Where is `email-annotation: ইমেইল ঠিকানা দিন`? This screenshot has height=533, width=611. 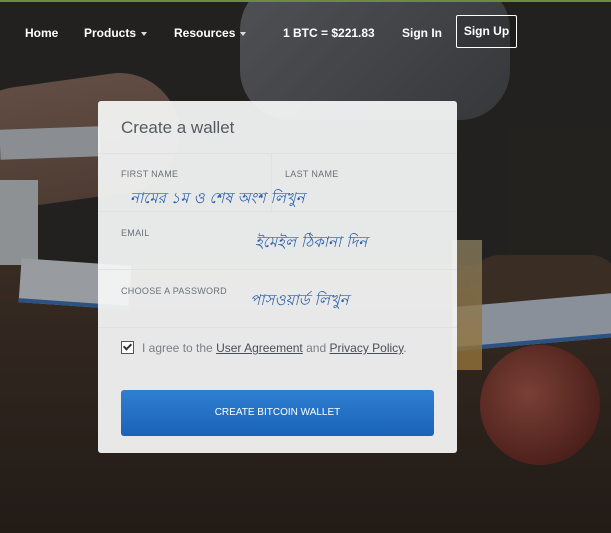 email-annotation: ইমেইল ঠিকানা দিন is located at coordinates (311, 242).